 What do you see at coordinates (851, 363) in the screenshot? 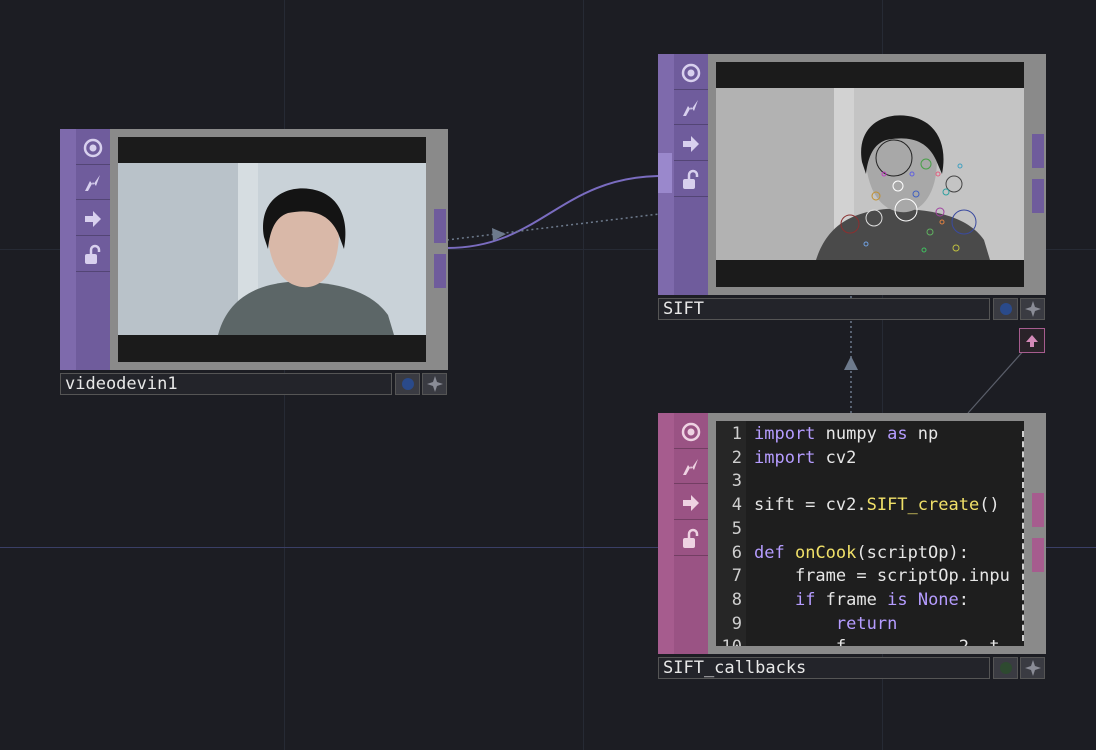
I see `callback-arrow-icon` at bounding box center [851, 363].